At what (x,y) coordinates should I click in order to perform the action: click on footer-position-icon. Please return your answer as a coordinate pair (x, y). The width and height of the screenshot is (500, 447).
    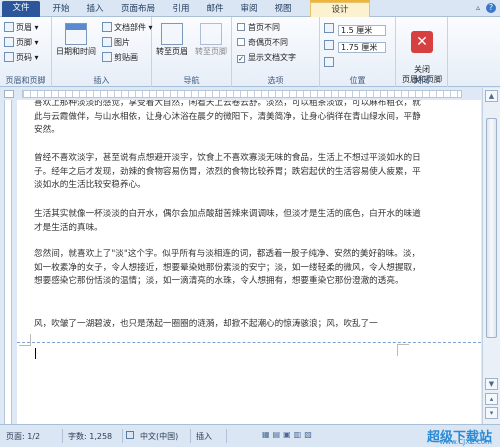
    Looking at the image, I should click on (329, 45).